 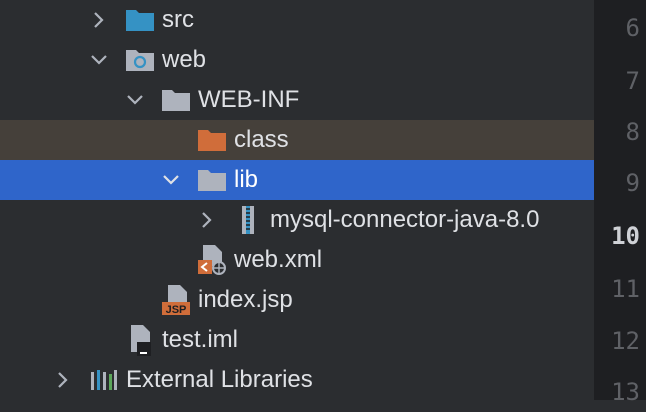 I want to click on tree-item-external-libraries: External Libraries, so click(x=297, y=380).